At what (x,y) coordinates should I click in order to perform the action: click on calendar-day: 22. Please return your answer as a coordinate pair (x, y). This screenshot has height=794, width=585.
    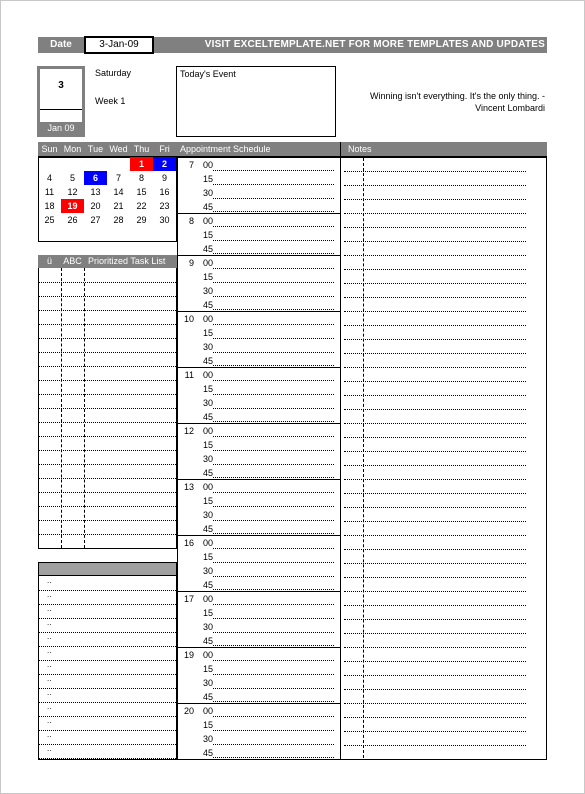
    Looking at the image, I should click on (141, 206).